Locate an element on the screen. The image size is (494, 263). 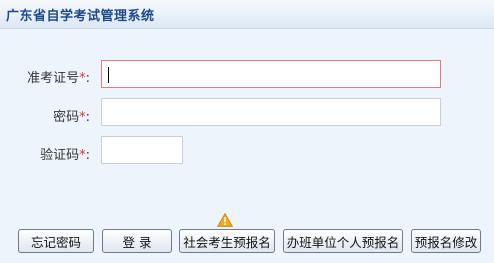
captcha-input is located at coordinates (142, 150).